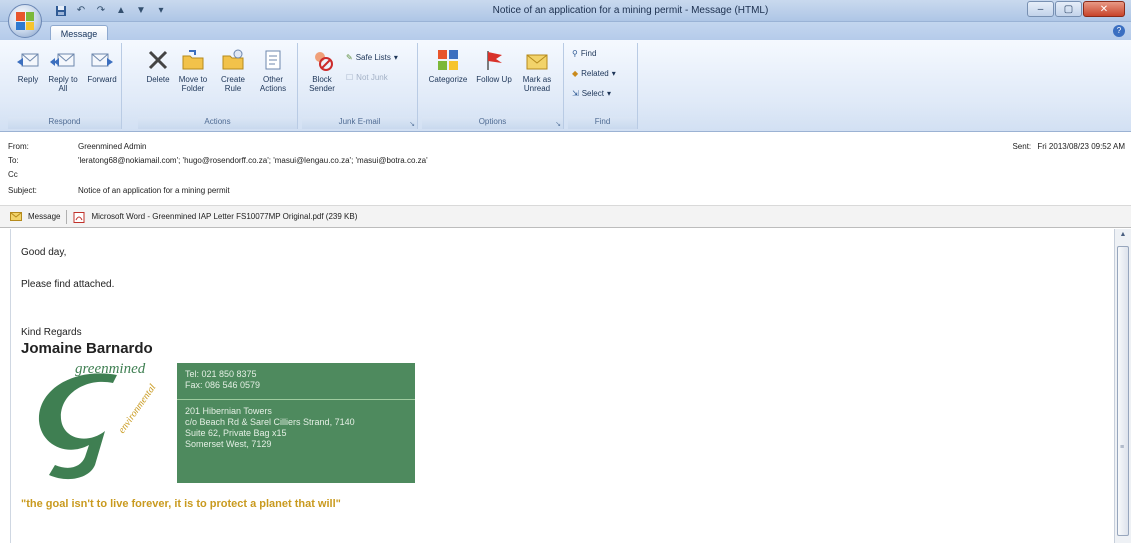 The width and height of the screenshot is (1131, 543). Describe the element at coordinates (63, 60) in the screenshot. I see `reply-all-icon` at that location.